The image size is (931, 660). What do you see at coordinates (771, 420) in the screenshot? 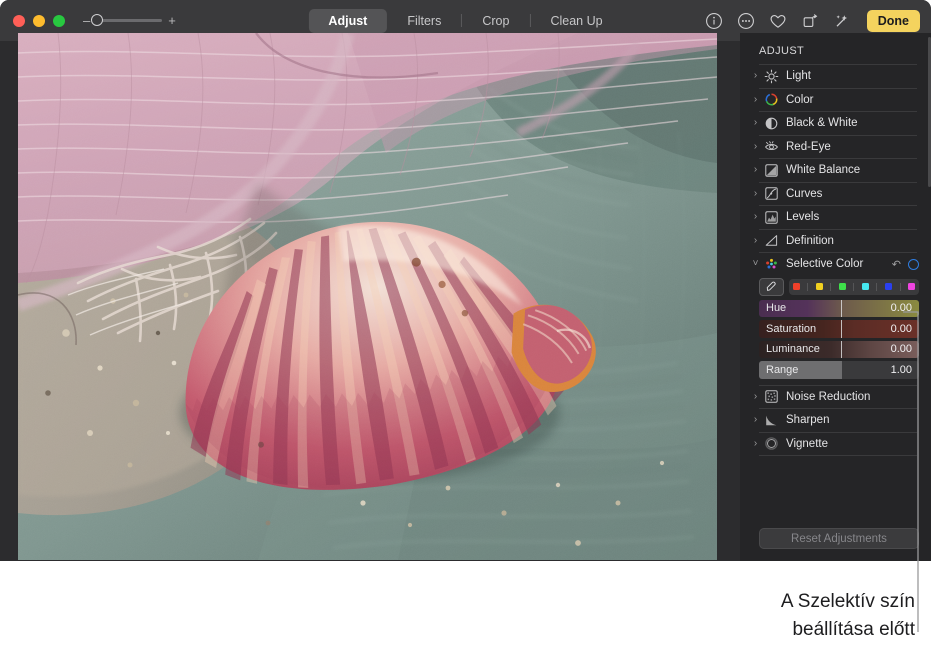
I see `sharpen-icon` at bounding box center [771, 420].